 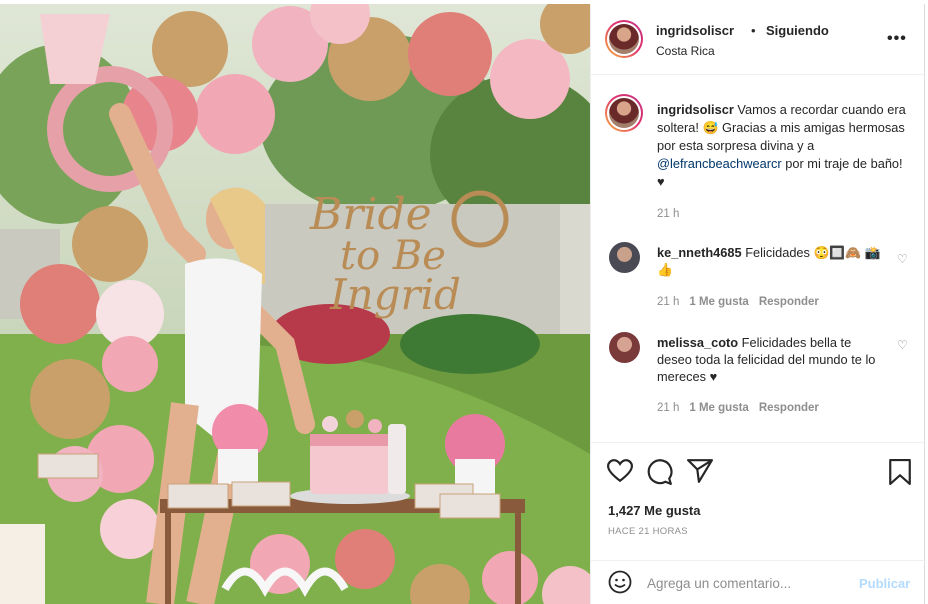 What do you see at coordinates (697, 342) in the screenshot?
I see `comment-username: melissa_coto` at bounding box center [697, 342].